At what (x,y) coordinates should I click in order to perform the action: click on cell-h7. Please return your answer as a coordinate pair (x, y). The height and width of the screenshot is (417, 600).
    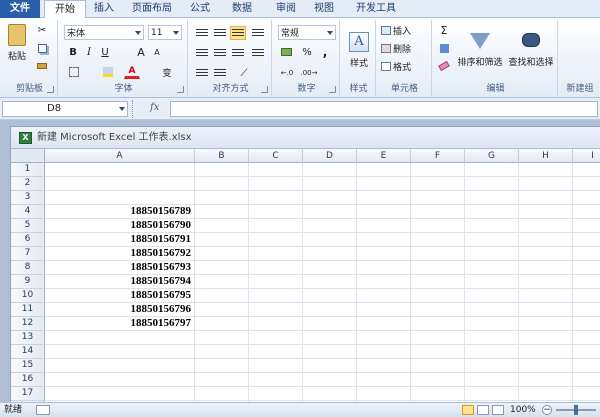
    Looking at the image, I should click on (546, 254).